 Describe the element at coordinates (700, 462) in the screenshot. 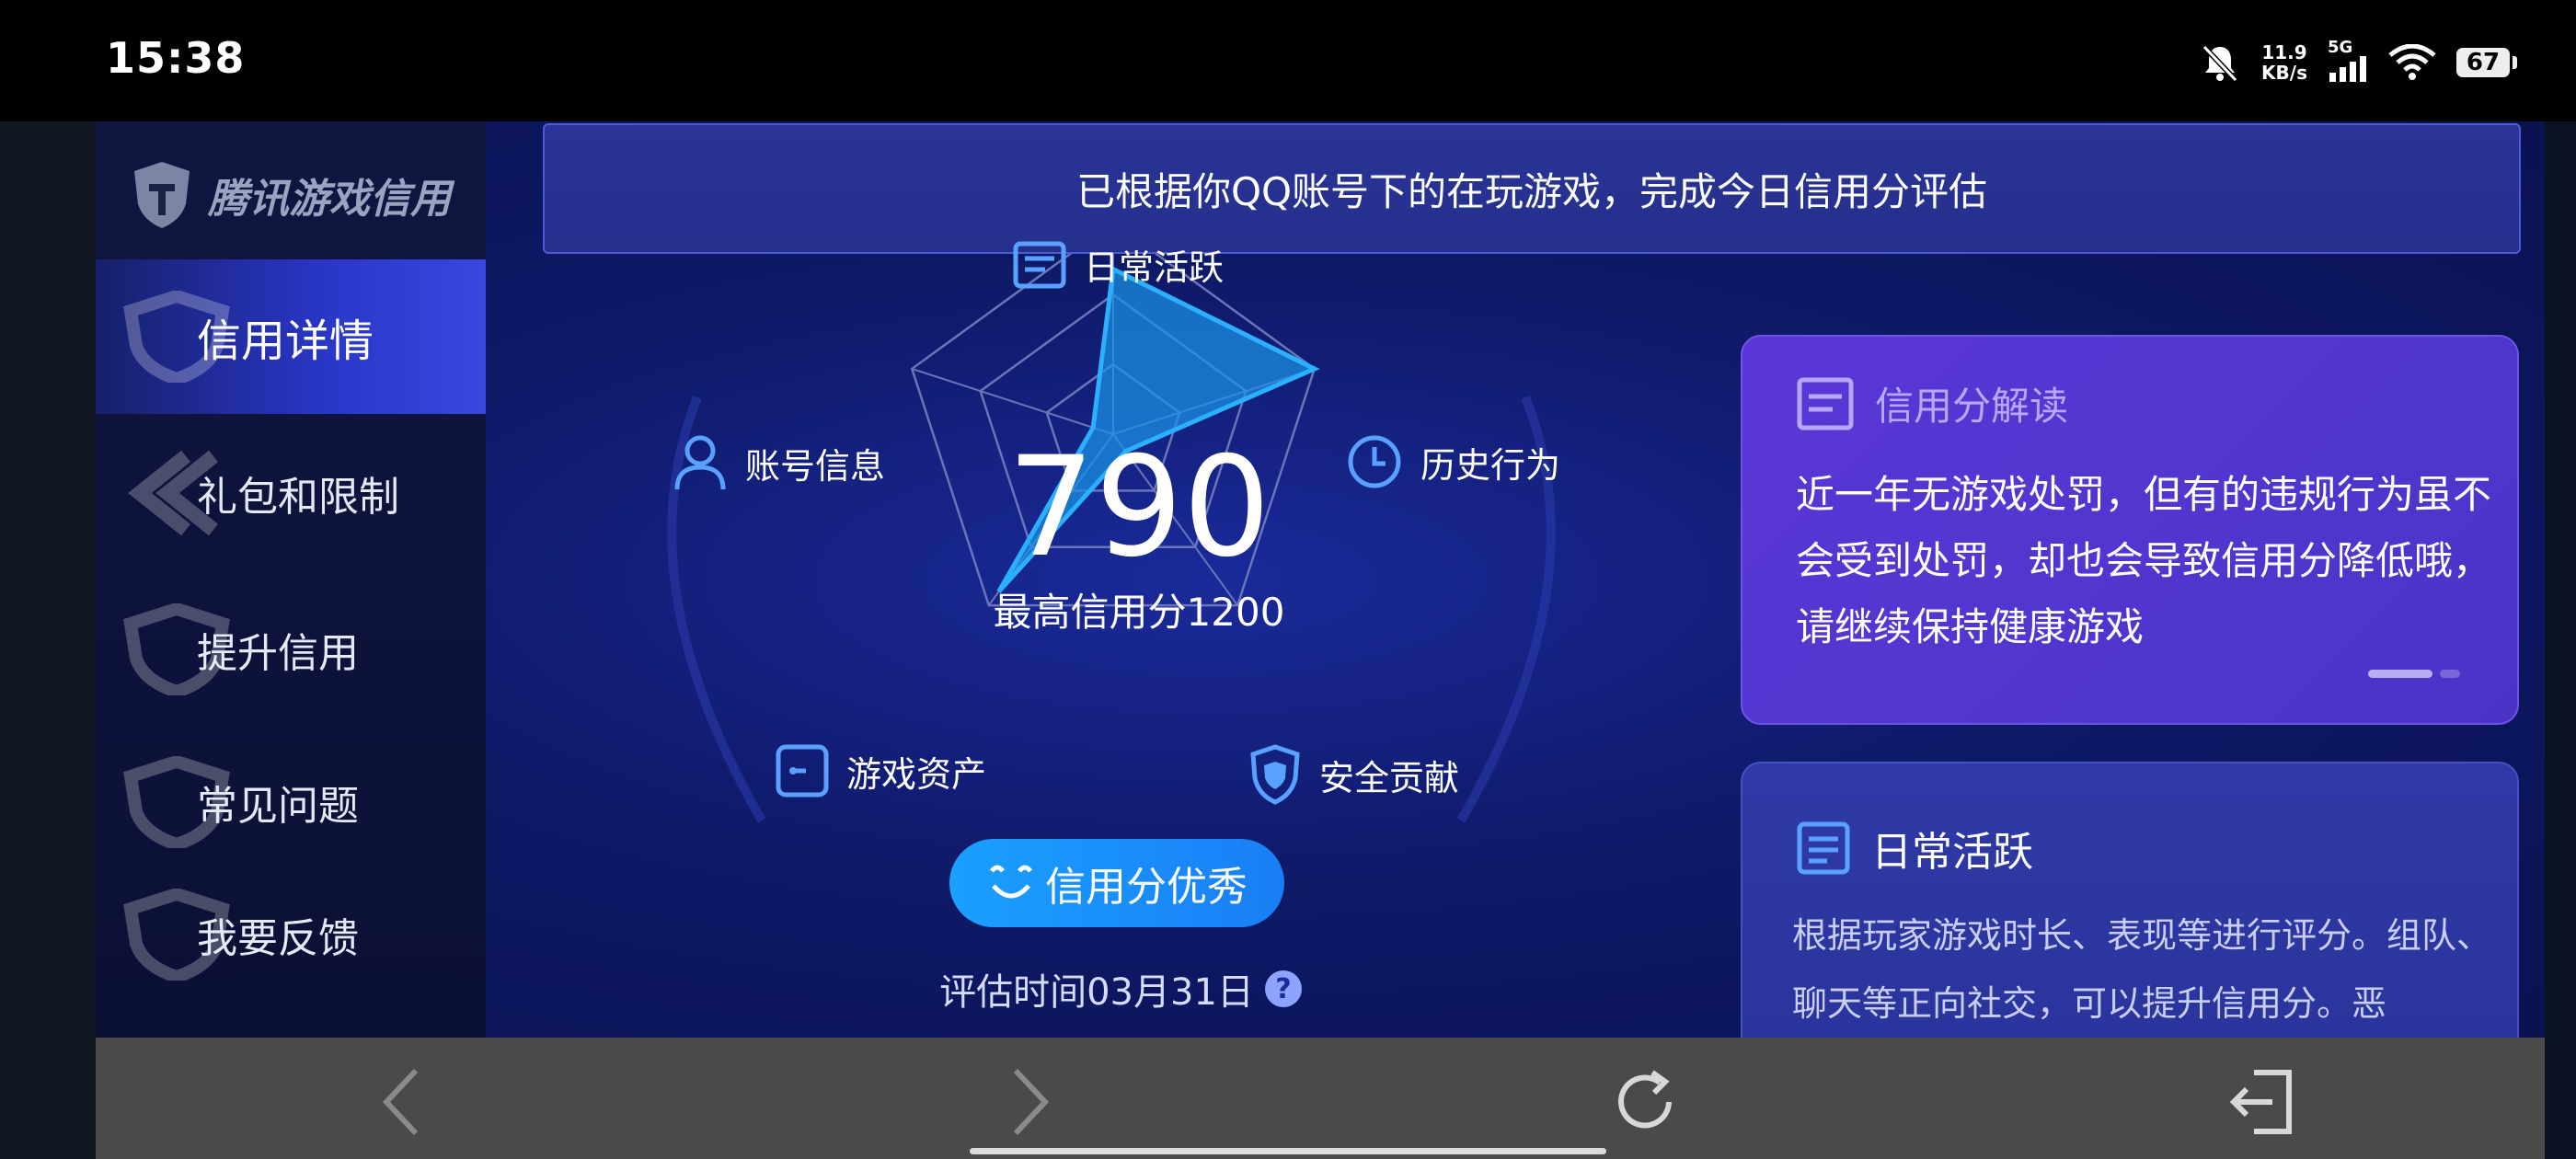

I see `user-icon` at that location.